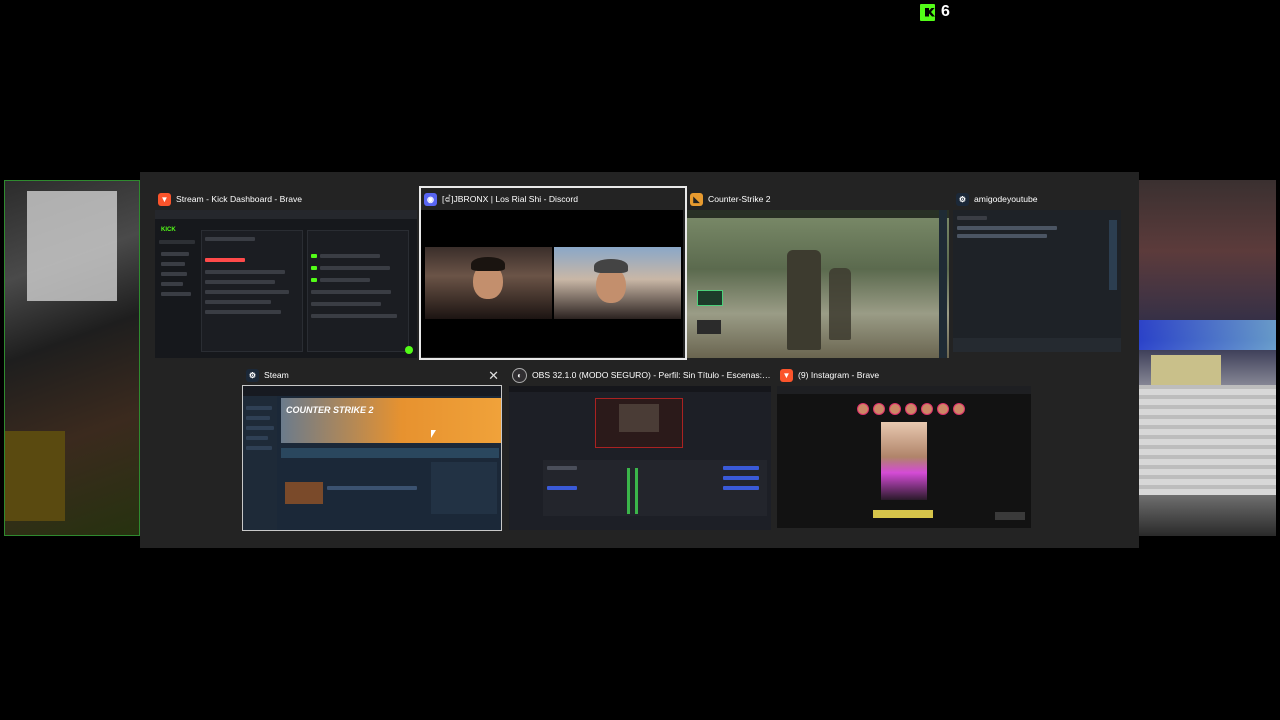 The width and height of the screenshot is (1280, 720). I want to click on window-title: (9) Instagram - Brave, so click(839, 375).